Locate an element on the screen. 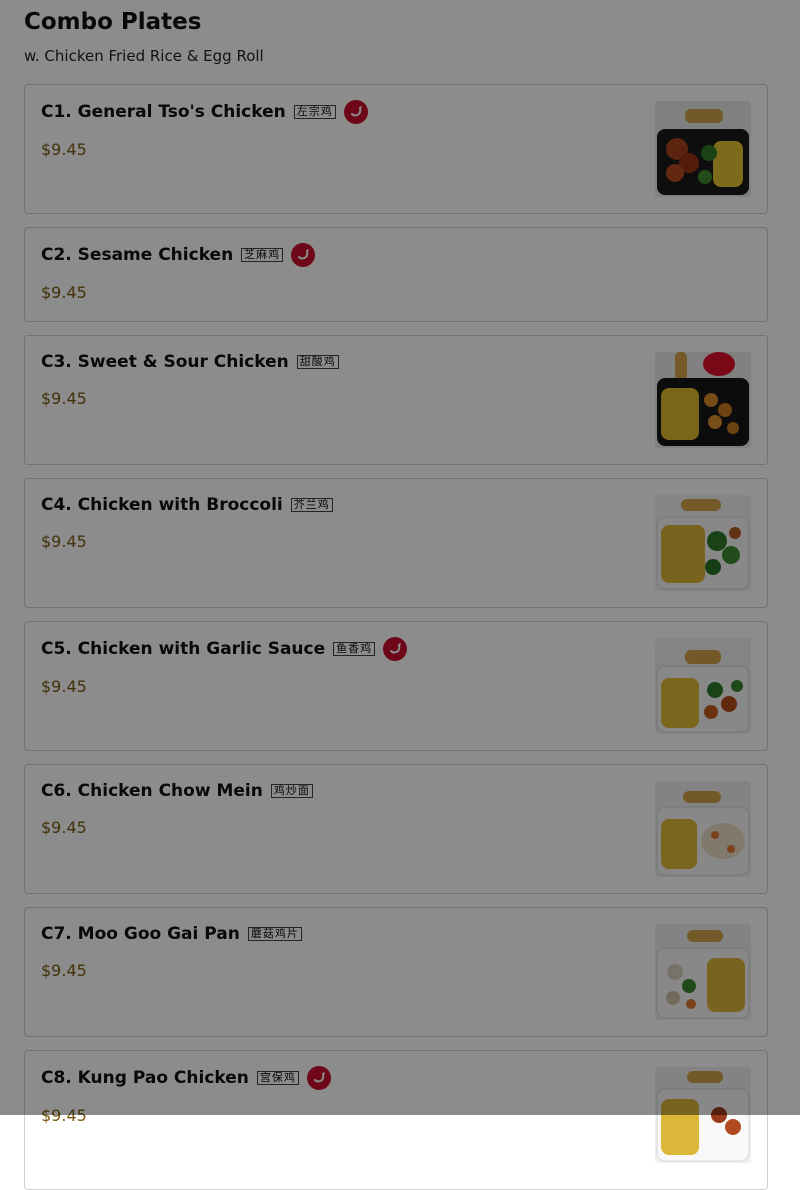  section-title: Combo Plates is located at coordinates (113, 22).